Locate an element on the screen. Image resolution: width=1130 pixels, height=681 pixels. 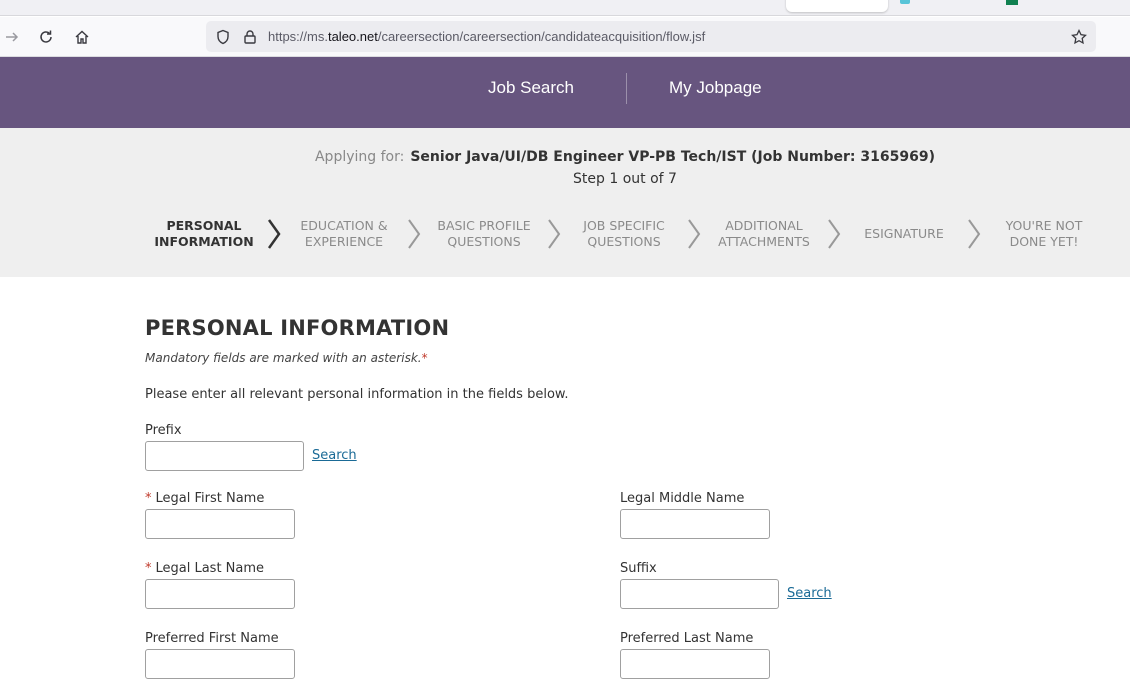
middle-name-input is located at coordinates (695, 524).